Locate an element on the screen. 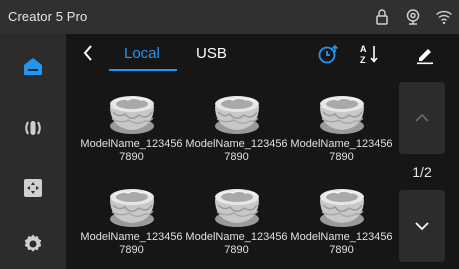 The image size is (459, 269). gear-icon is located at coordinates (33, 243).